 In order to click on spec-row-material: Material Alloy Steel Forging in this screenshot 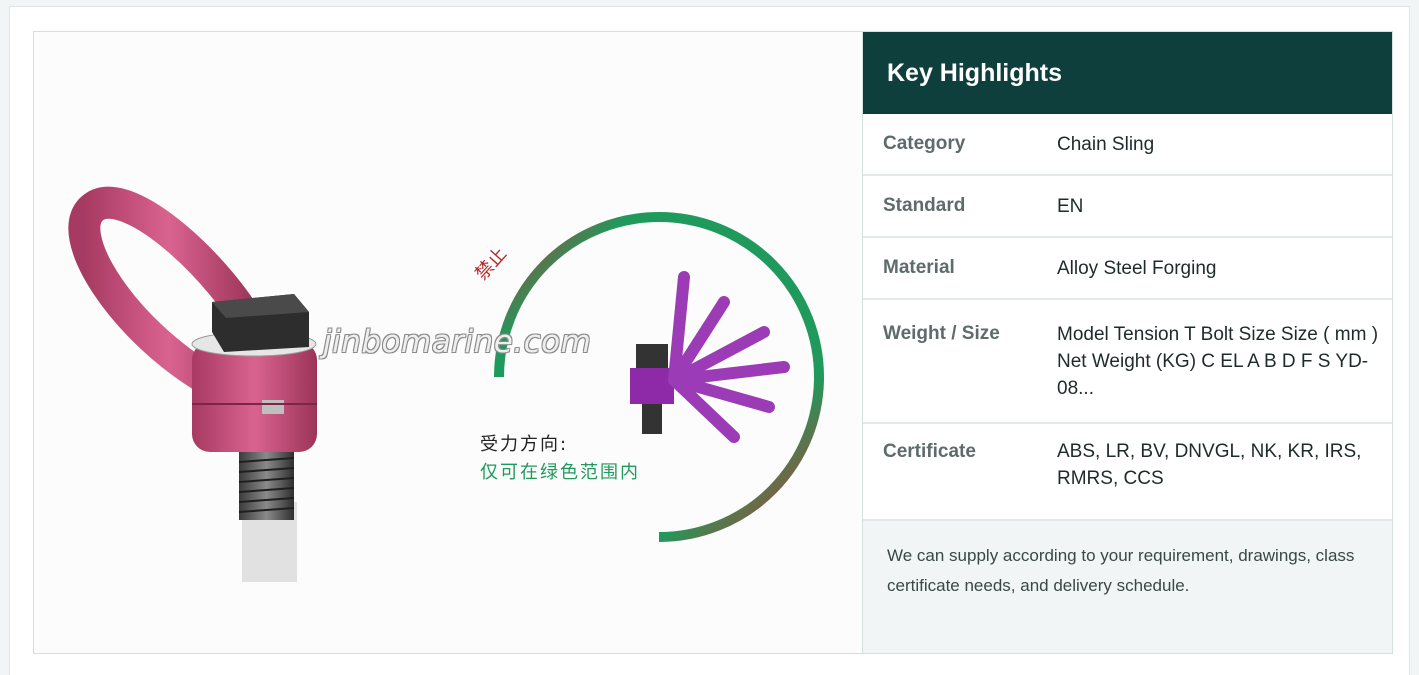, I will do `click(1127, 269)`.